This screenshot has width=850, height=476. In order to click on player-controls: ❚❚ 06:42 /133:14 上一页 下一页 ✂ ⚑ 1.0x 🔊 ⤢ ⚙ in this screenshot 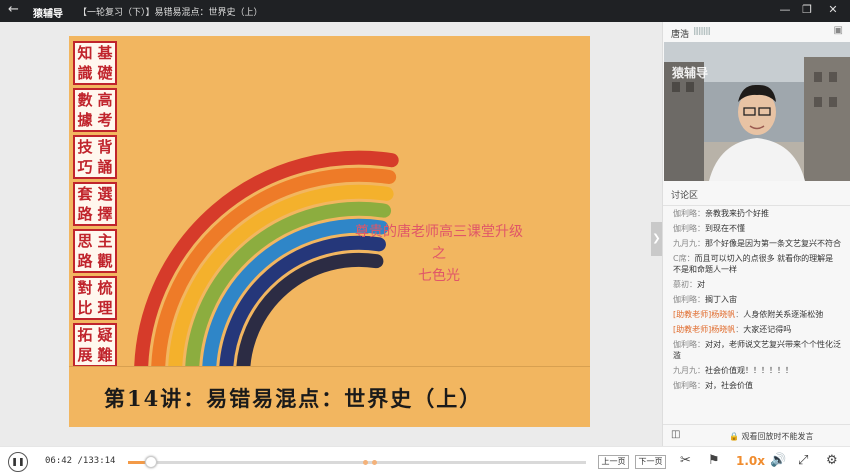, I will do `click(425, 461)`.